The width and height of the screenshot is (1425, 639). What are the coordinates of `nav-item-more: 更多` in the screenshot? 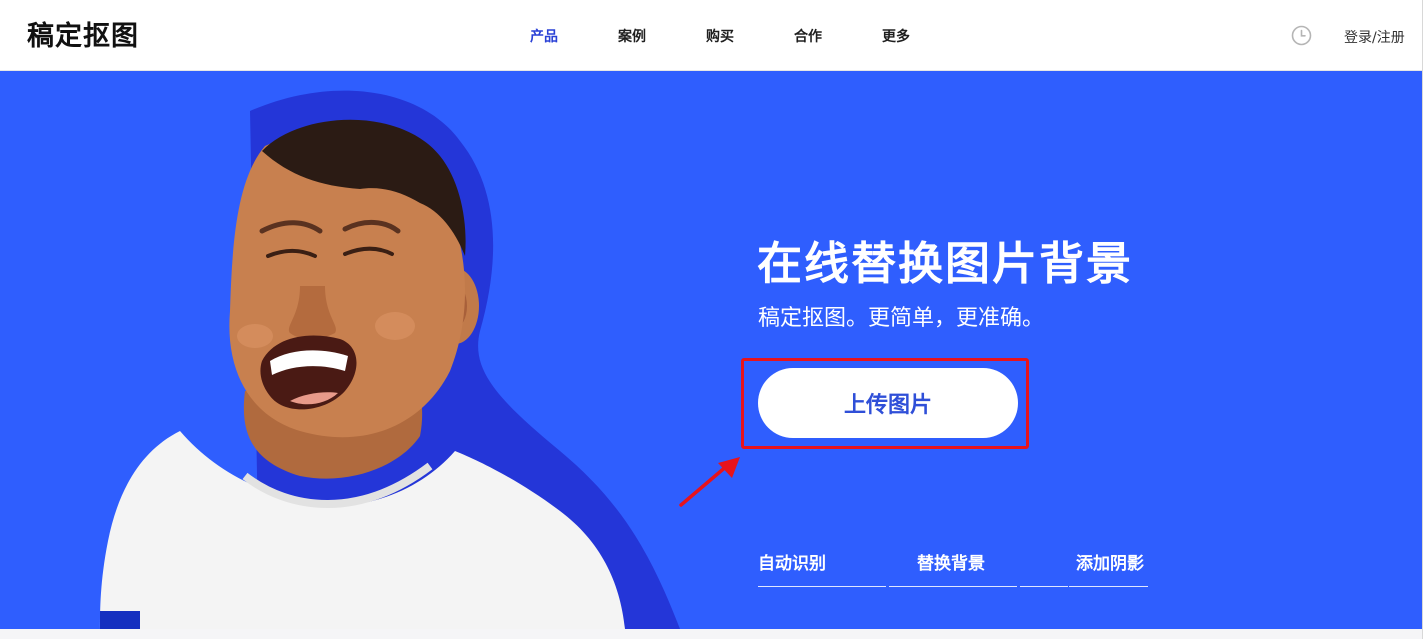 It's located at (896, 35).